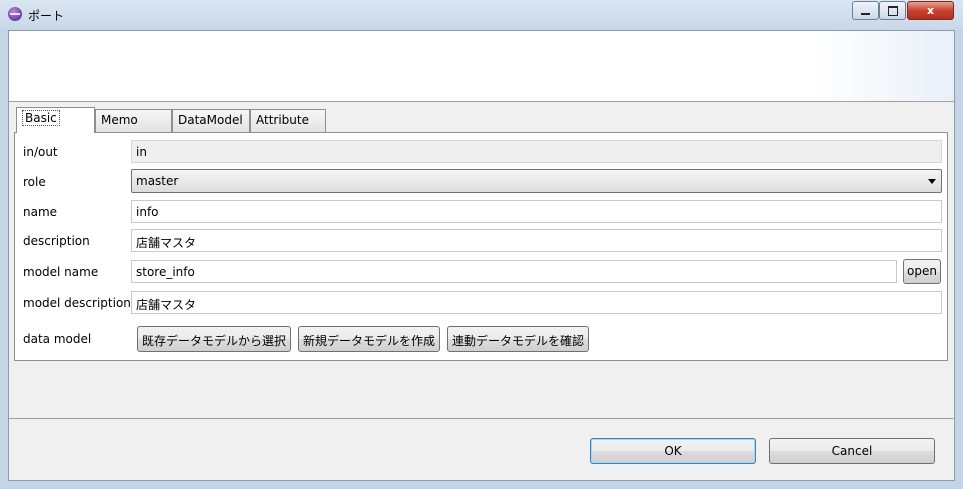 This screenshot has width=963, height=489. I want to click on close-icon: x, so click(930, 10).